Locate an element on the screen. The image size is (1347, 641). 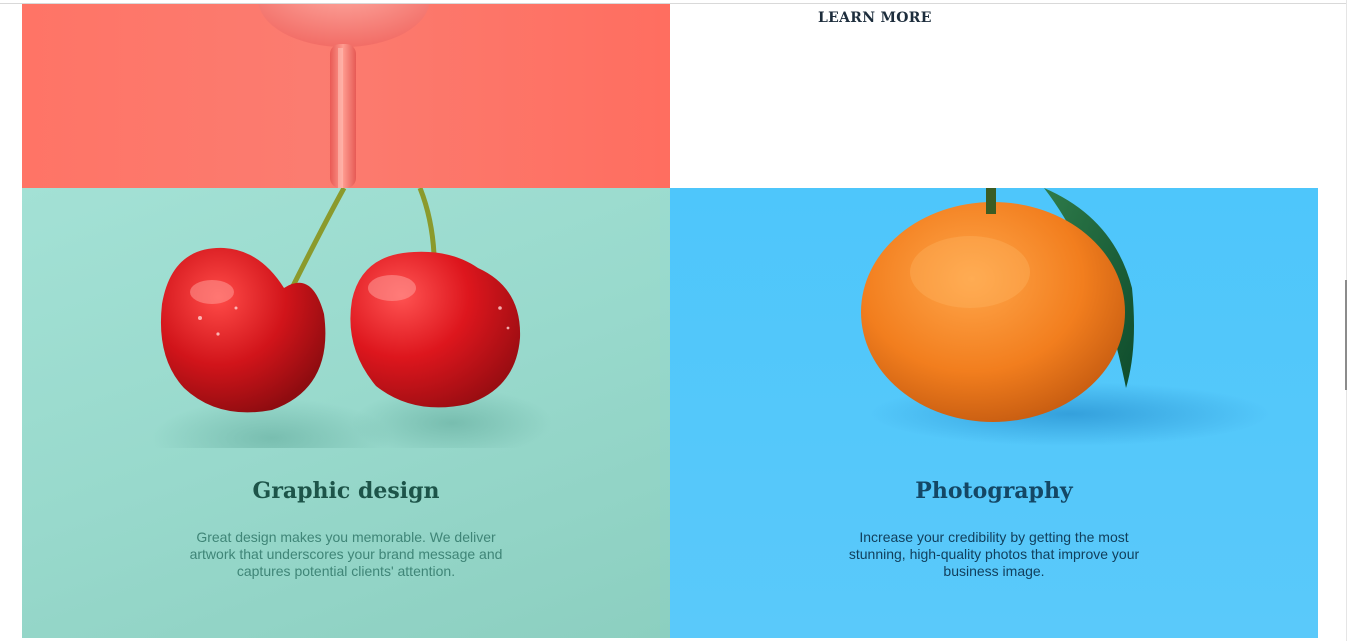
pink-lollipop-image is located at coordinates (344, 96).